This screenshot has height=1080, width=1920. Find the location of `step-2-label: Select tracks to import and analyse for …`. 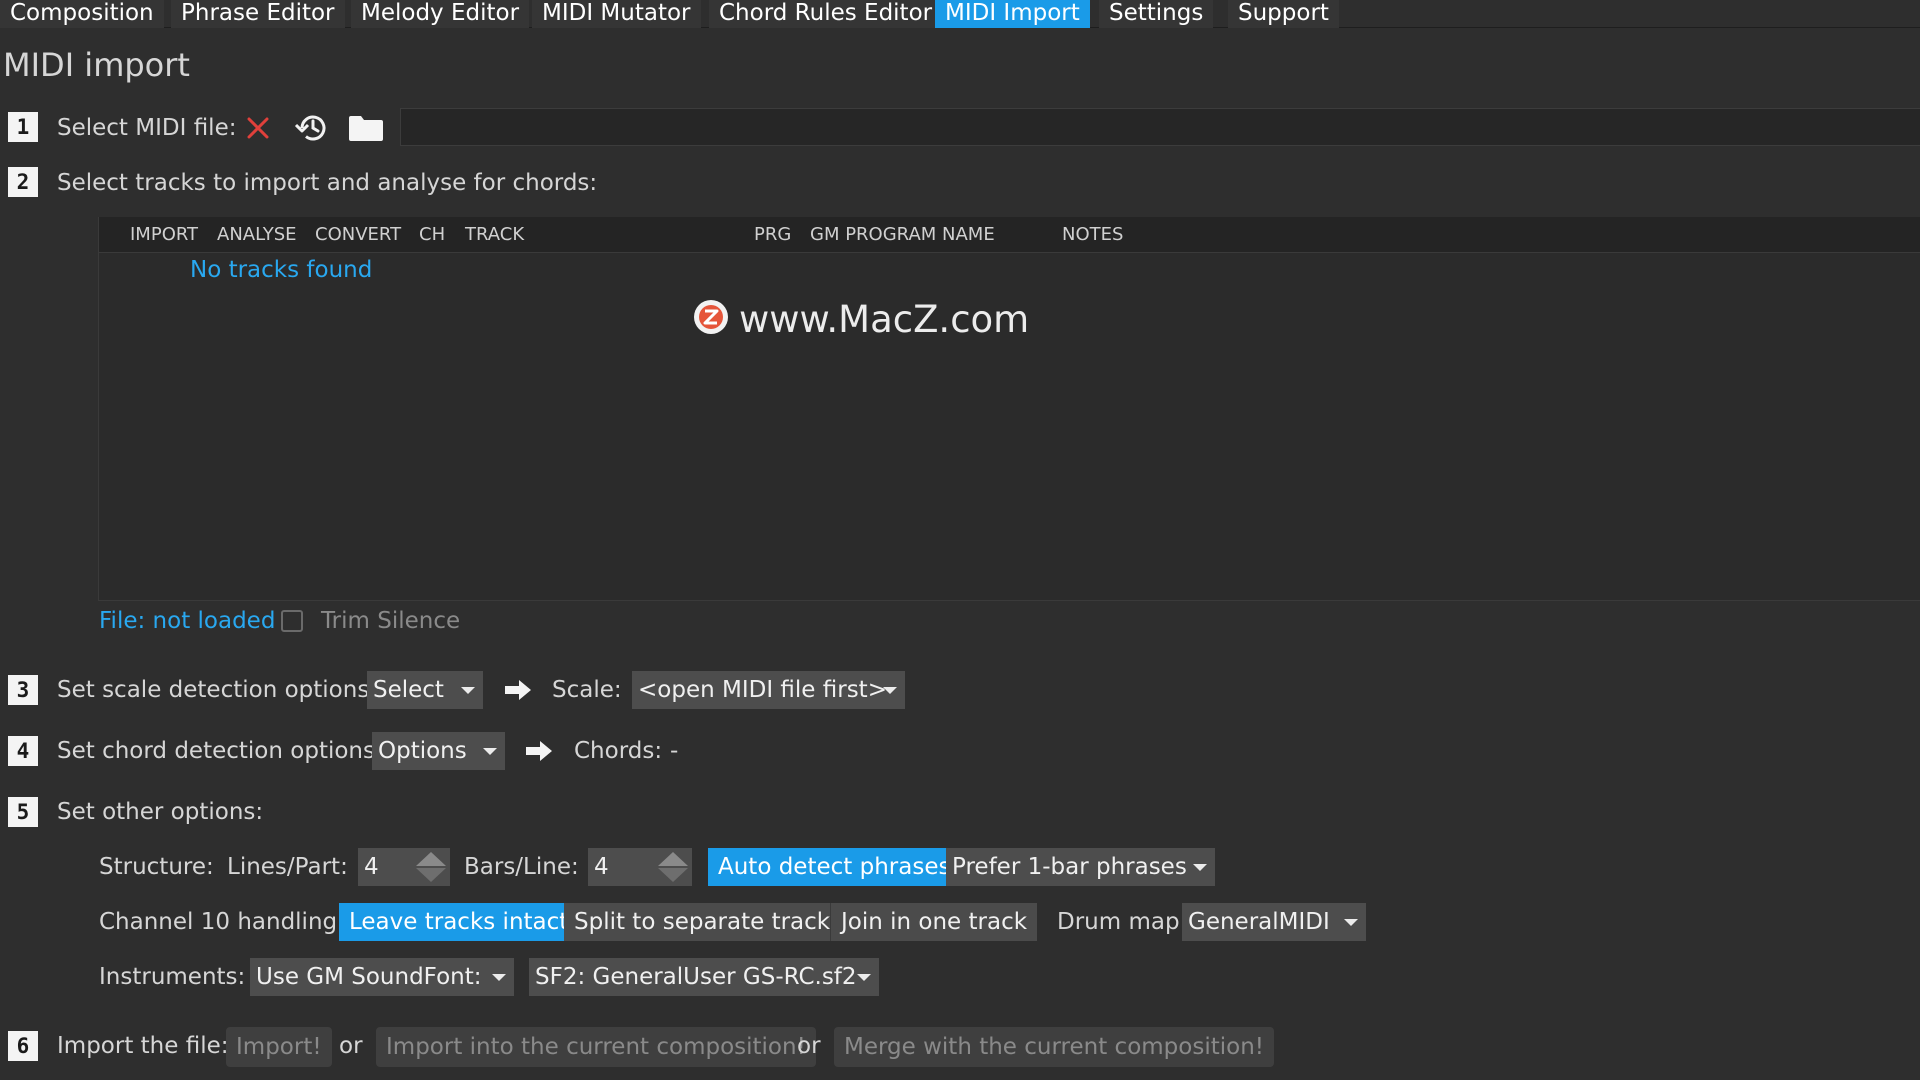

step-2-label: Select tracks to import and analyse for … is located at coordinates (327, 183).